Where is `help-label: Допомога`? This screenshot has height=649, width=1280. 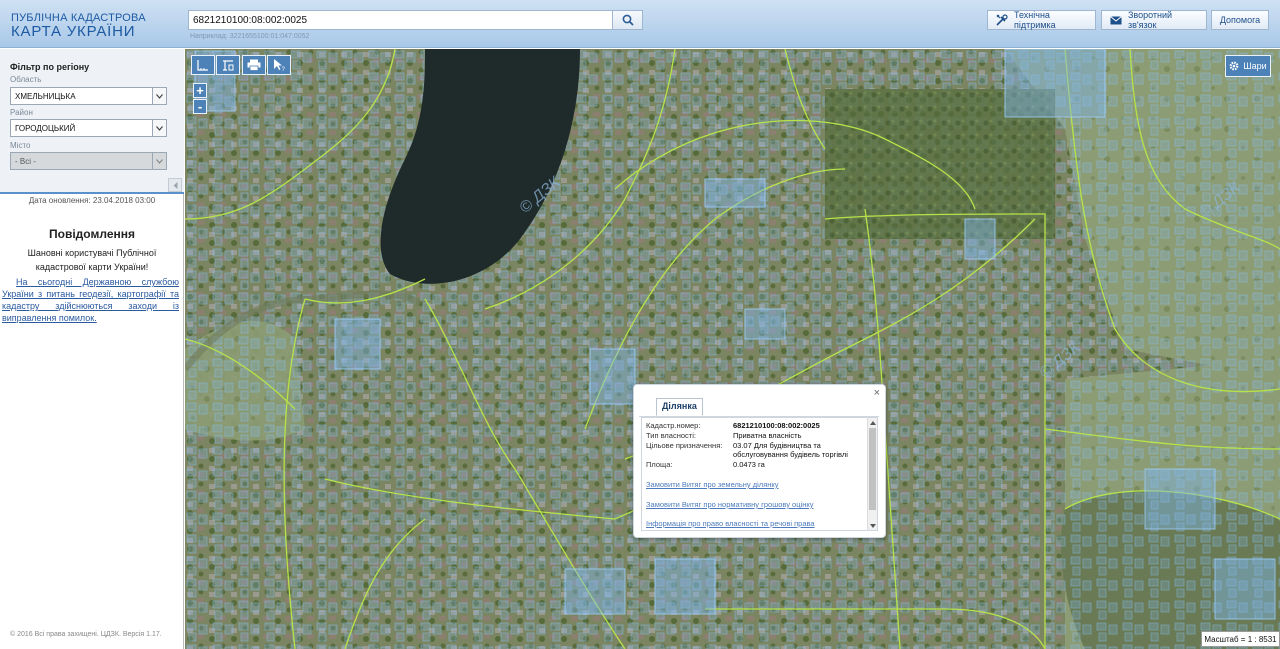
help-label: Допомога is located at coordinates (1240, 20).